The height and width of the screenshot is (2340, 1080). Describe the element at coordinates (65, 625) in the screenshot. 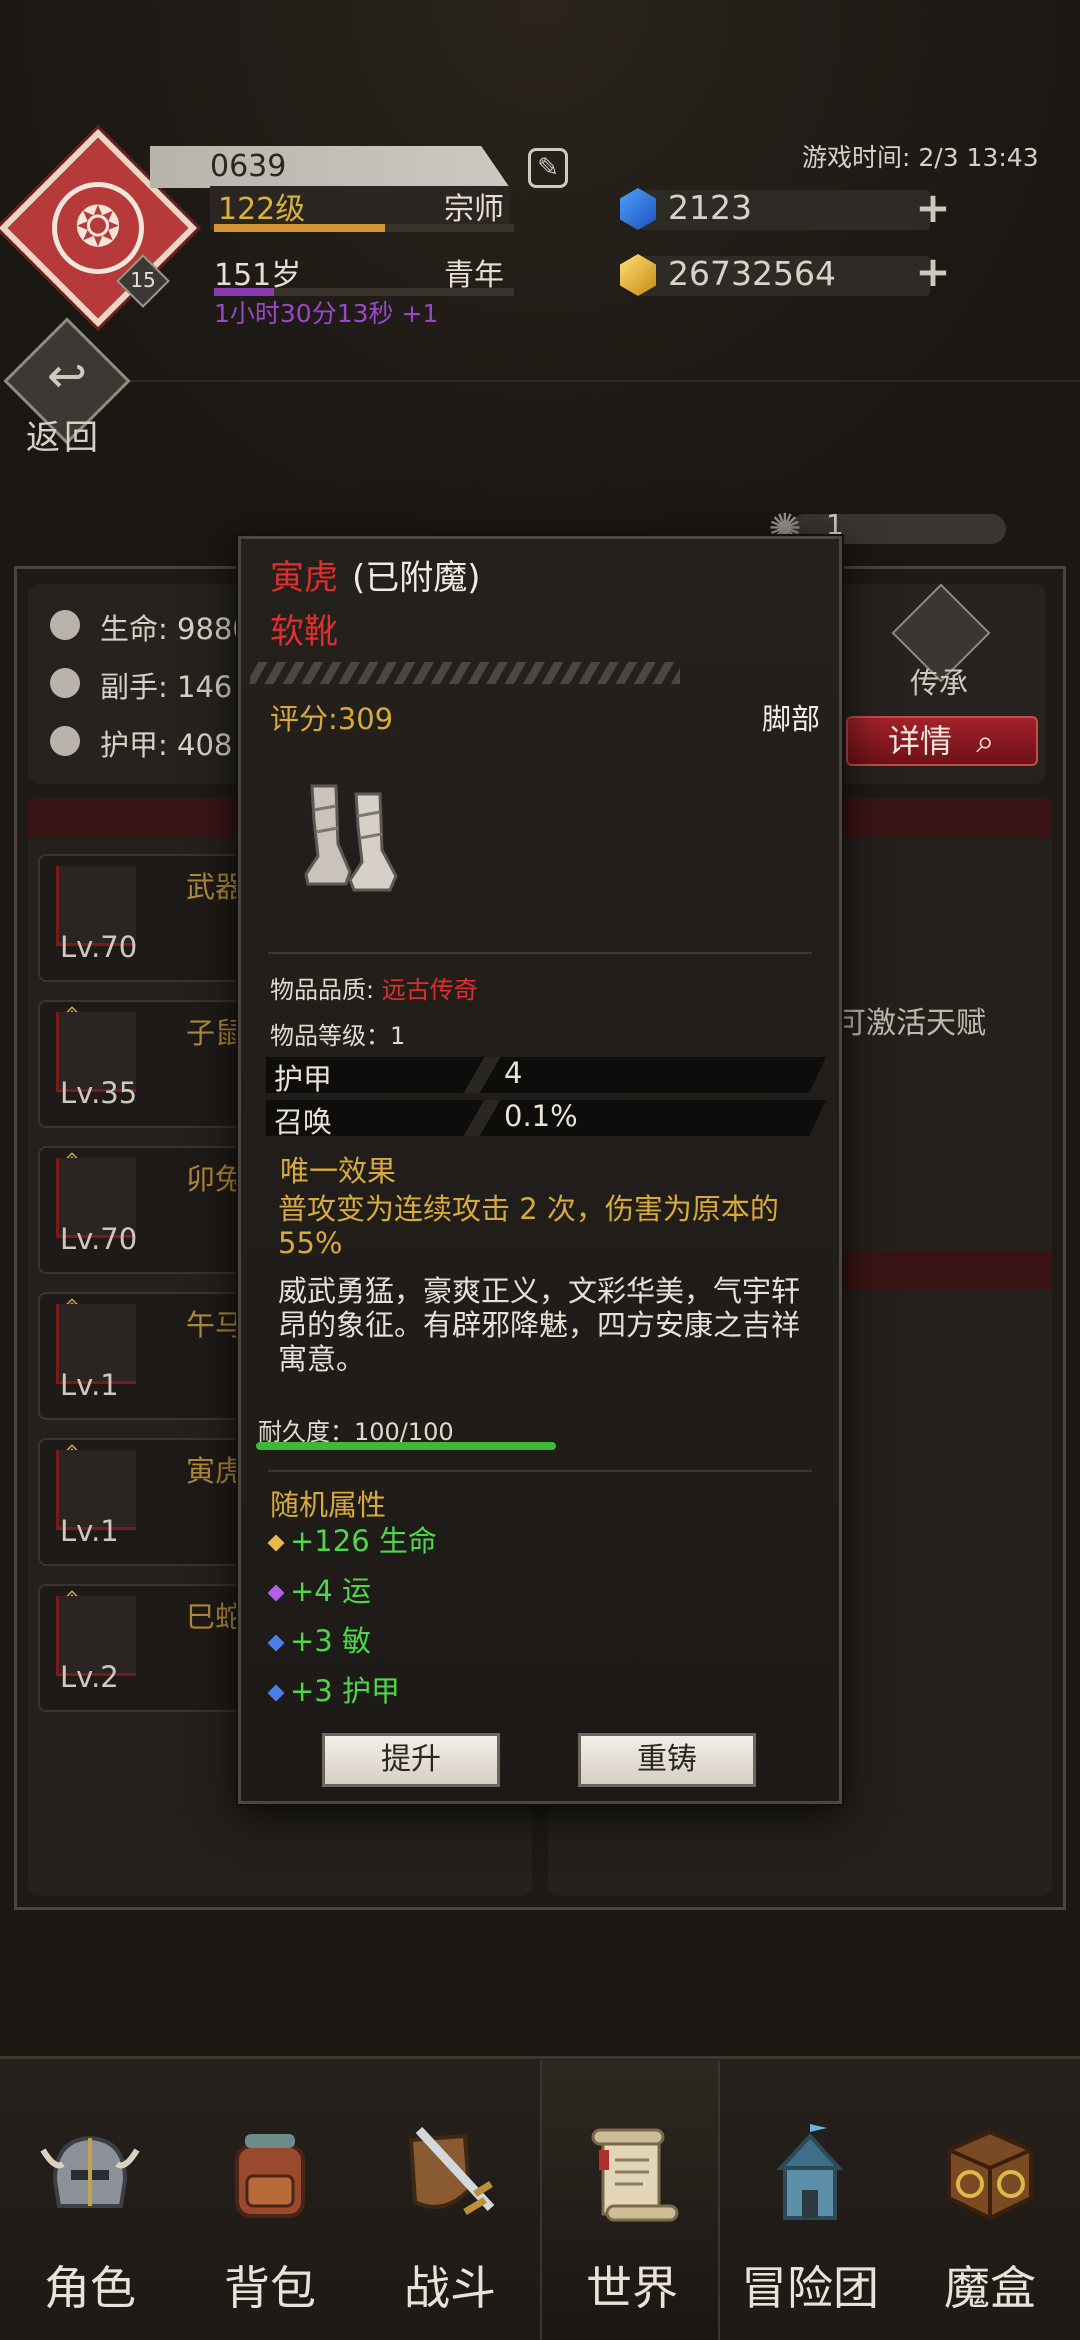

I see `heart-icon` at that location.